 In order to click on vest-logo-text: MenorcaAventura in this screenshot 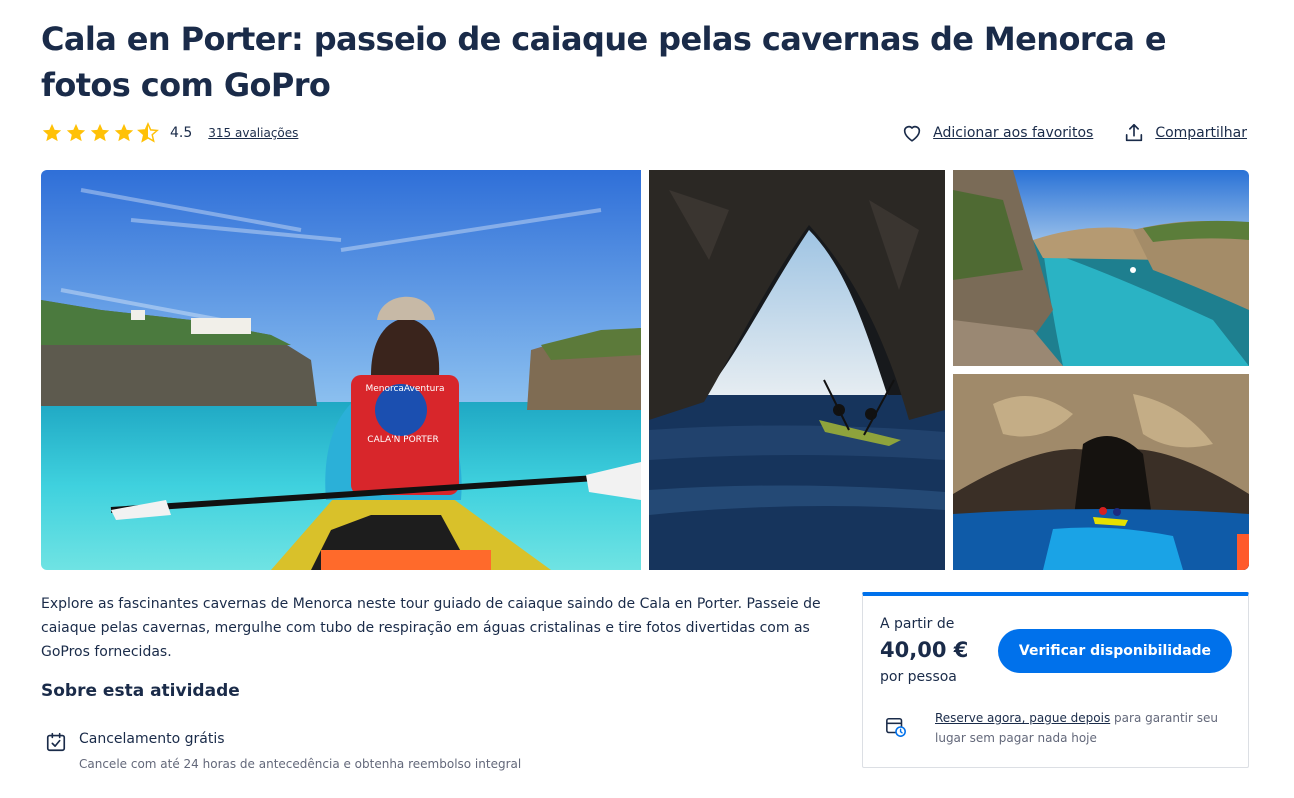, I will do `click(404, 389)`.